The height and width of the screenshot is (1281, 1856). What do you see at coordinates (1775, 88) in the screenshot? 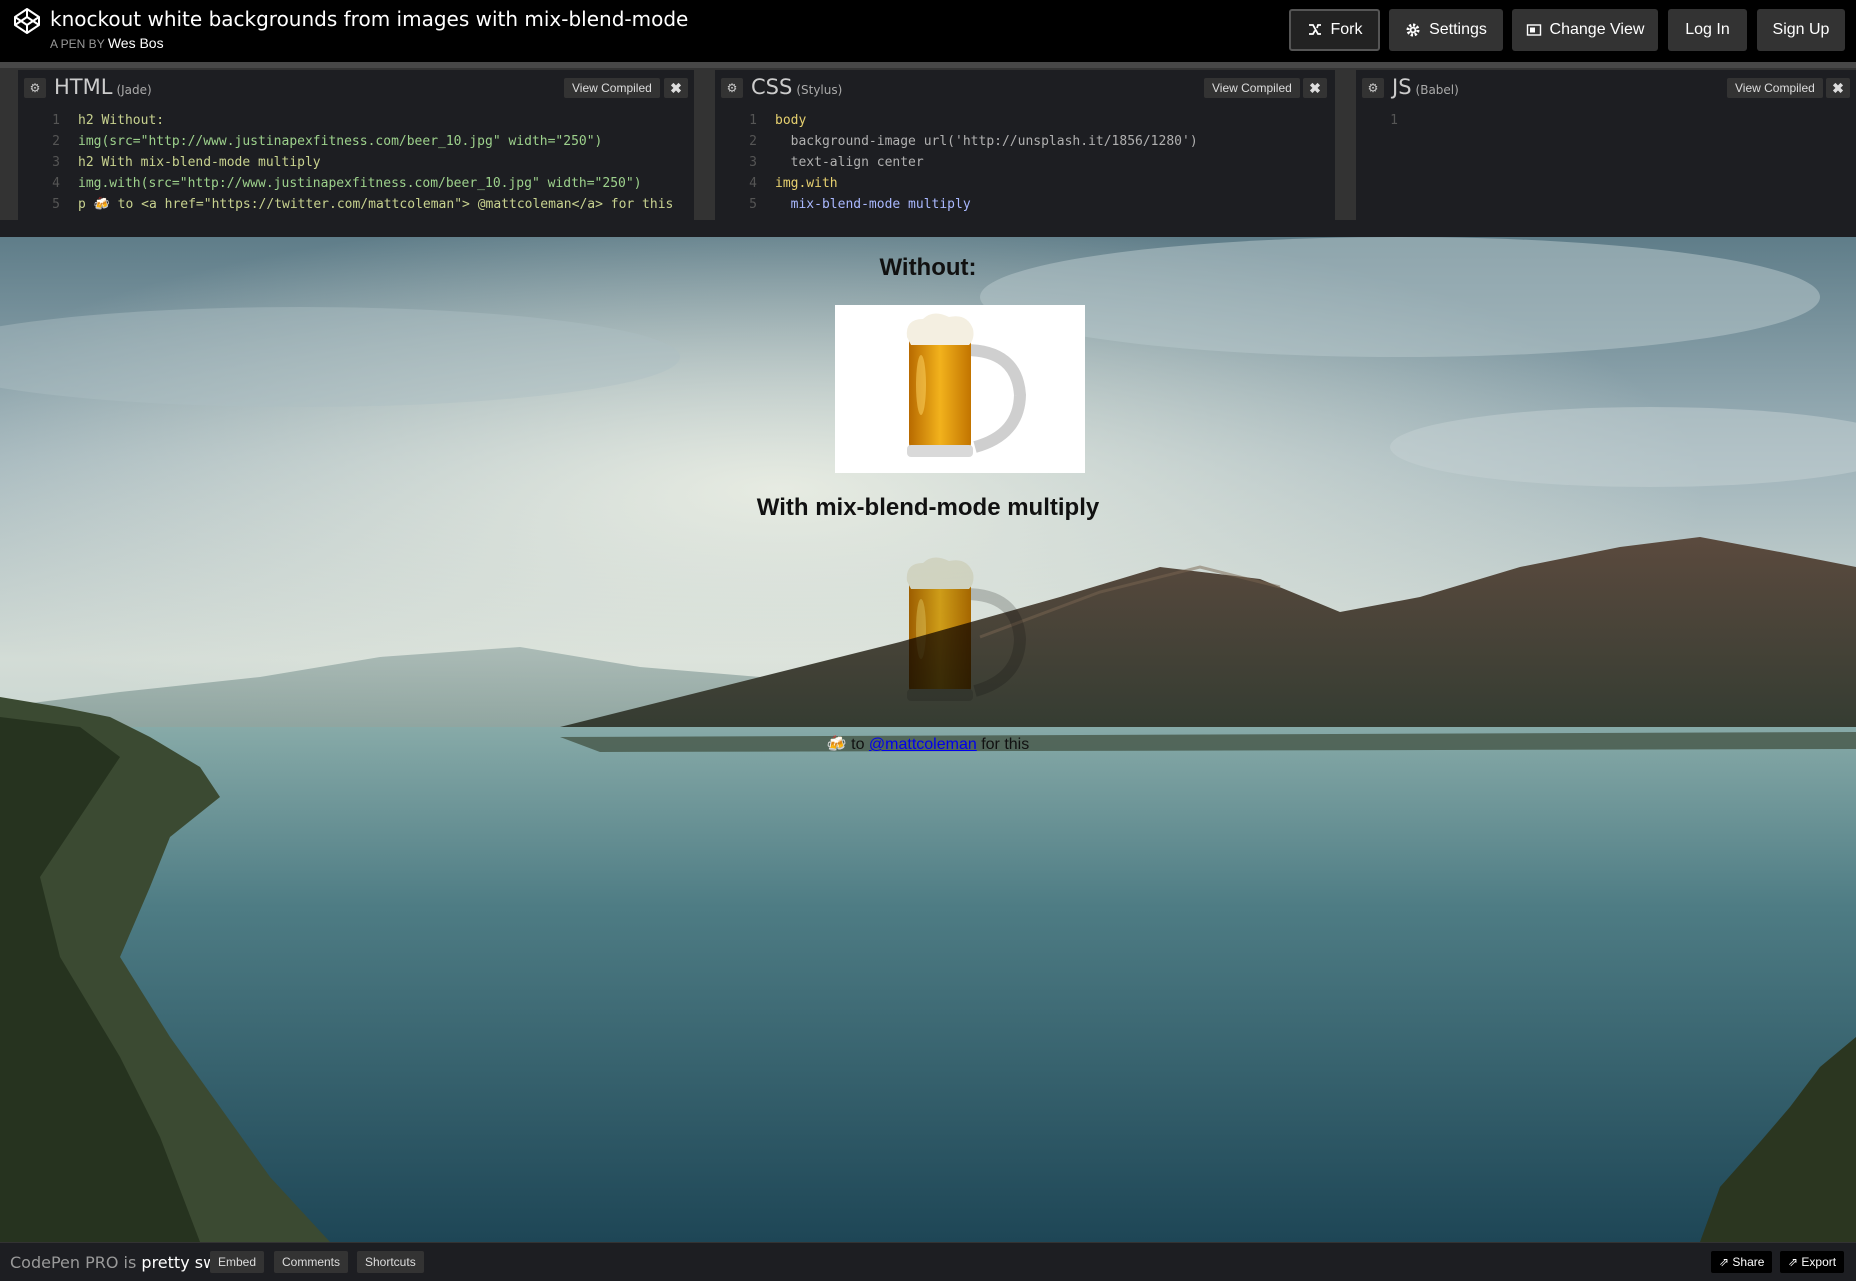
I see `js-view-compiled-button: View Compiled` at bounding box center [1775, 88].